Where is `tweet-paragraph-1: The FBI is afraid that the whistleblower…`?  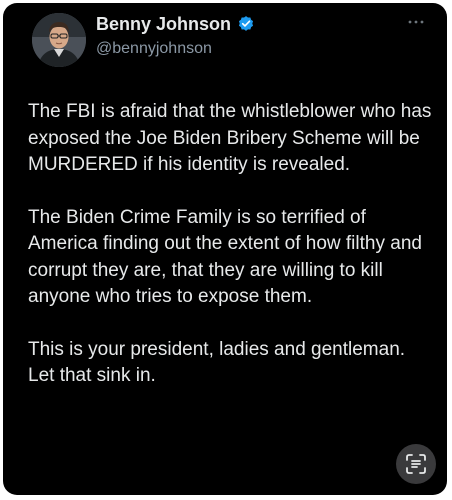
tweet-paragraph-1: The FBI is afraid that the whistleblower… is located at coordinates (230, 138).